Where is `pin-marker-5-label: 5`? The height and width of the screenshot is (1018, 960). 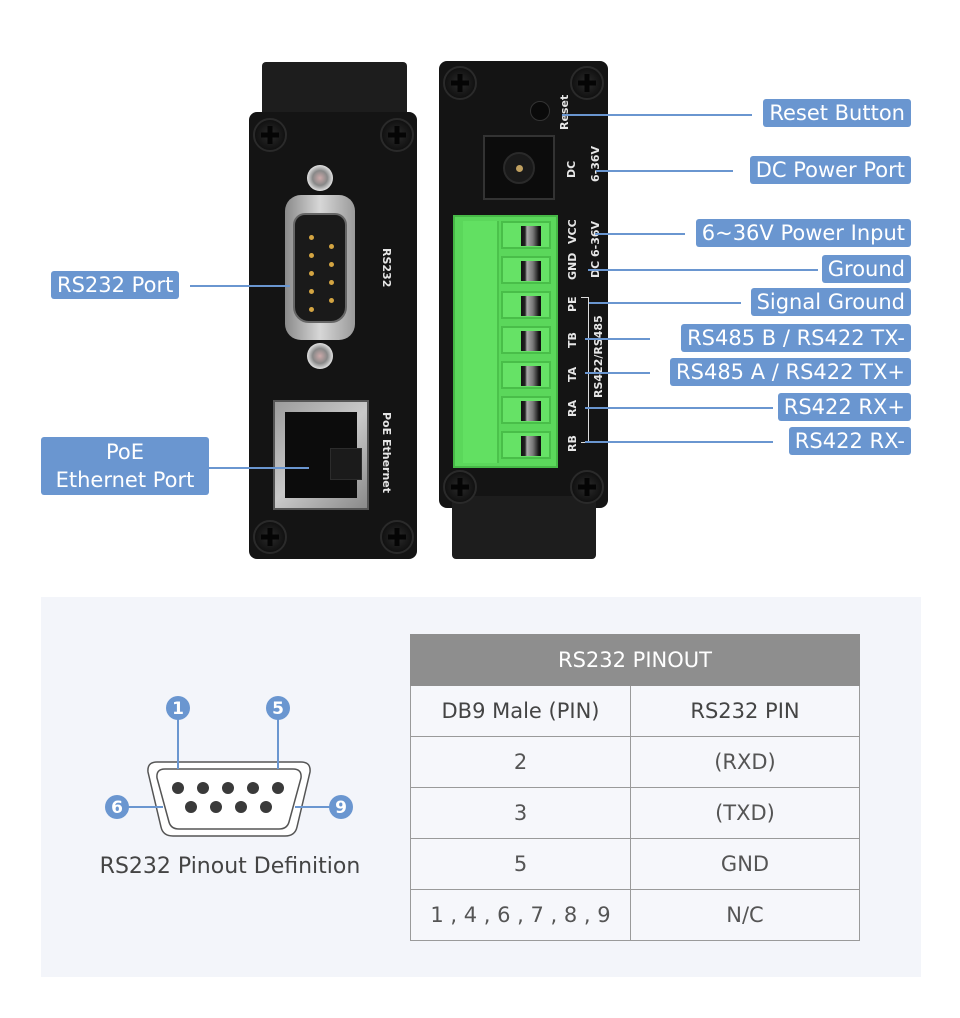 pin-marker-5-label: 5 is located at coordinates (278, 709).